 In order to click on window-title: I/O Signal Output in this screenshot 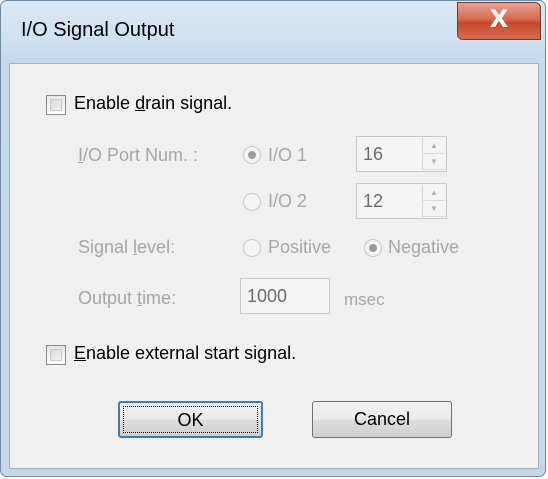, I will do `click(98, 30)`.